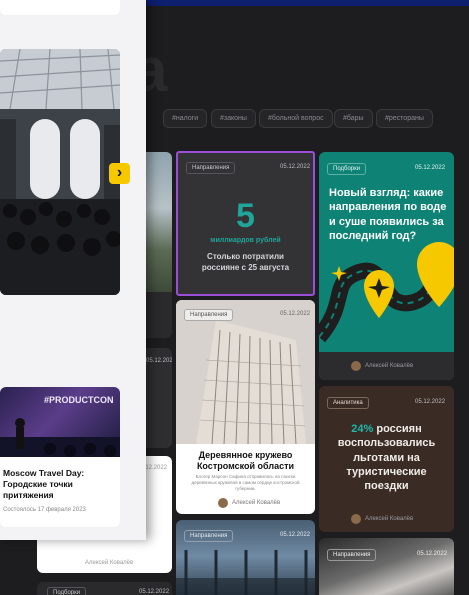  What do you see at coordinates (245, 216) in the screenshot?
I see `stat-card-number: 5` at bounding box center [245, 216].